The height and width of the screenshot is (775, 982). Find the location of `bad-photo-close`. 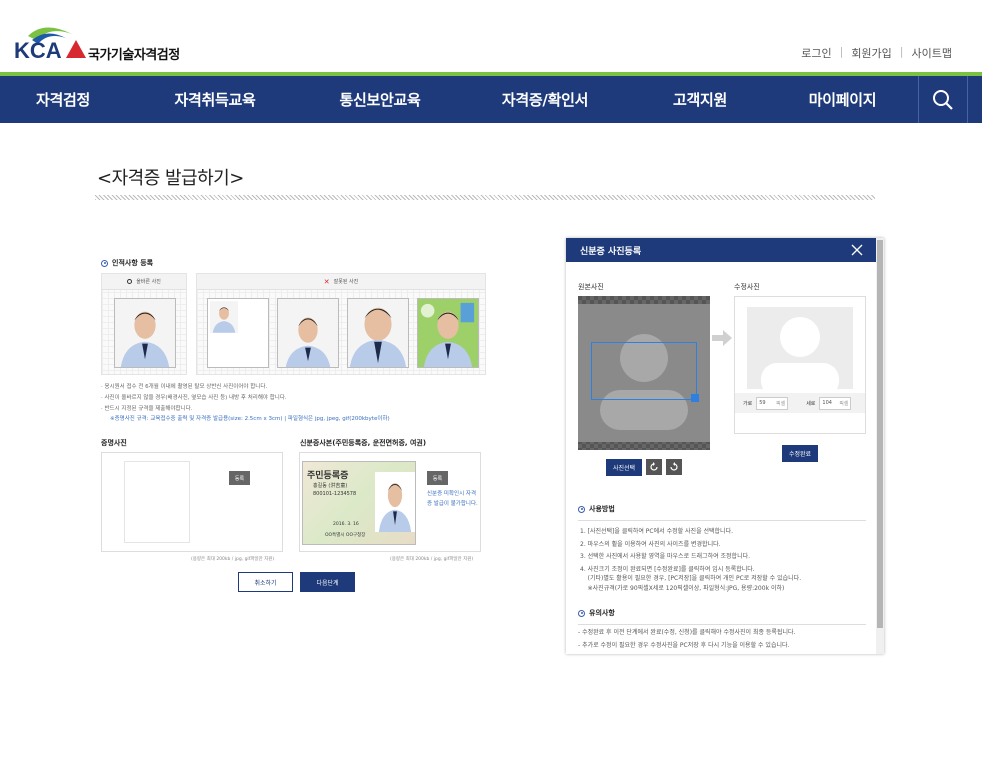

bad-photo-close is located at coordinates (378, 333).